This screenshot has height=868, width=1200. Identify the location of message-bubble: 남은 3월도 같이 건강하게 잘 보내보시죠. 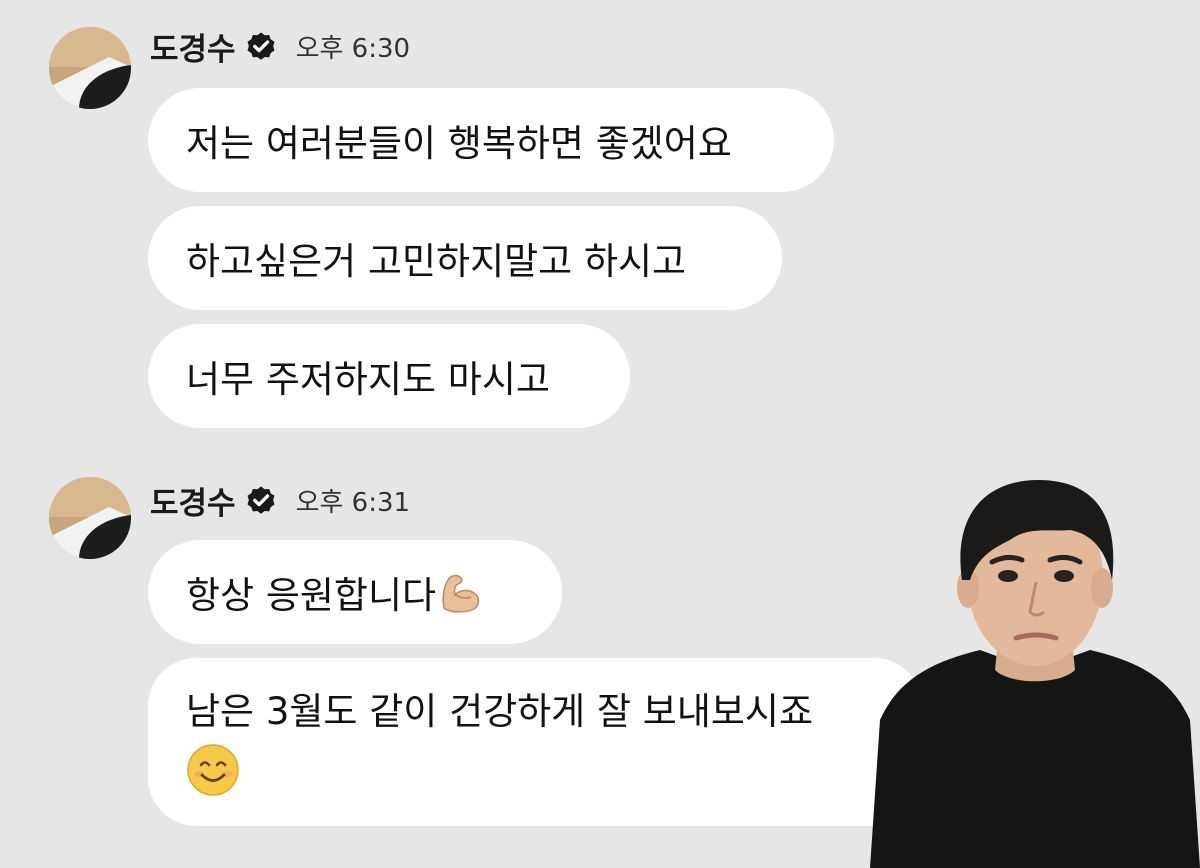
(535, 742).